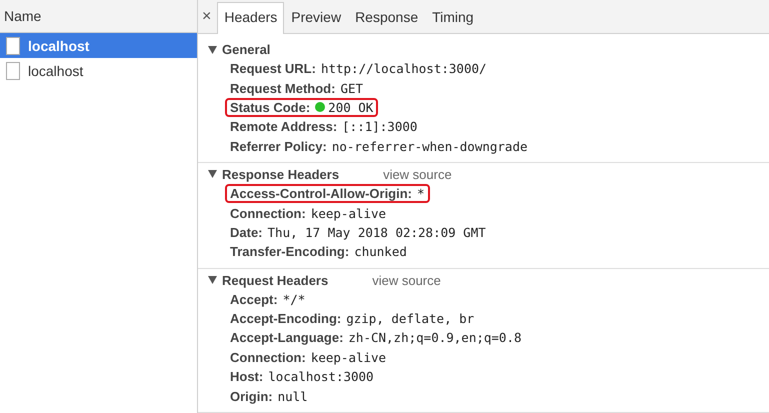 The height and width of the screenshot is (413, 769). What do you see at coordinates (453, 17) in the screenshot?
I see `tab: Timing` at bounding box center [453, 17].